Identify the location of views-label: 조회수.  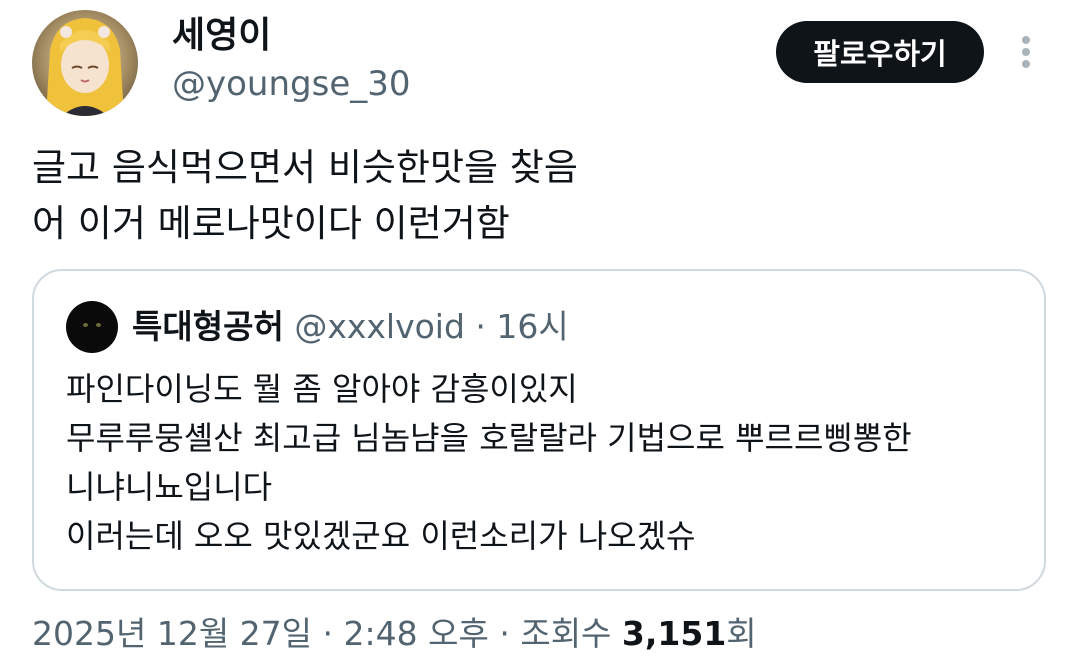
(571, 633).